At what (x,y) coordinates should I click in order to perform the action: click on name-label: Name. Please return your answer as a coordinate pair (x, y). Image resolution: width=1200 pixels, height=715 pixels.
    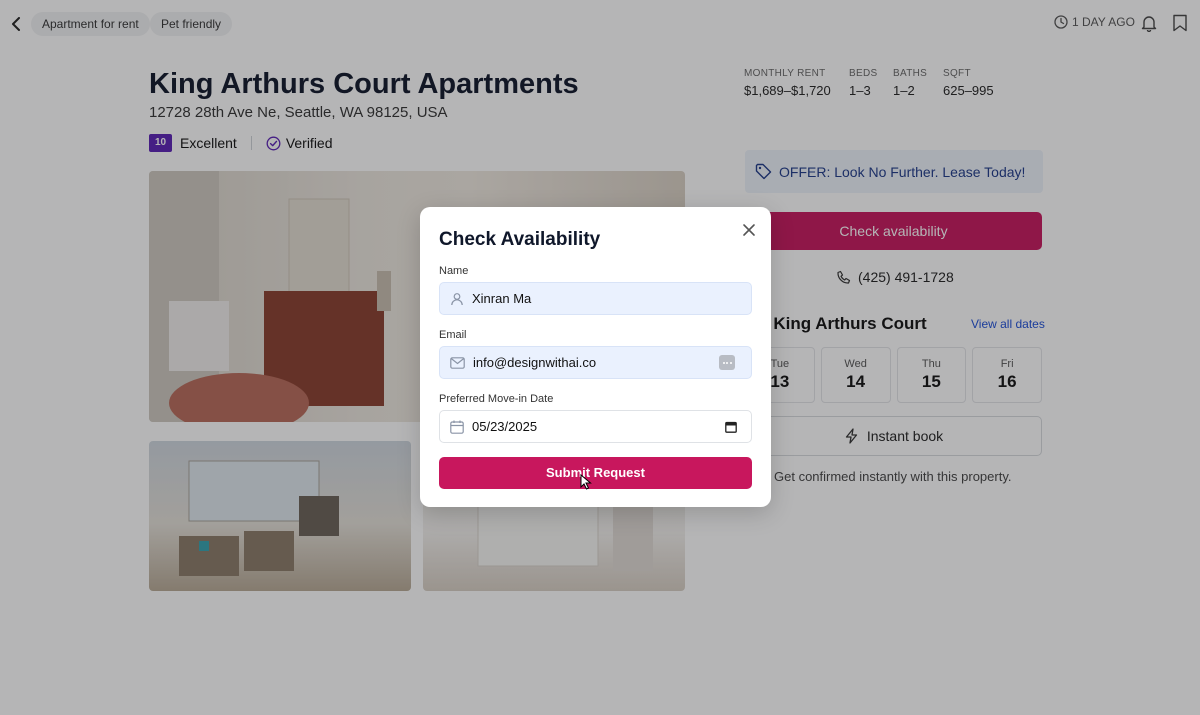
    Looking at the image, I should click on (454, 271).